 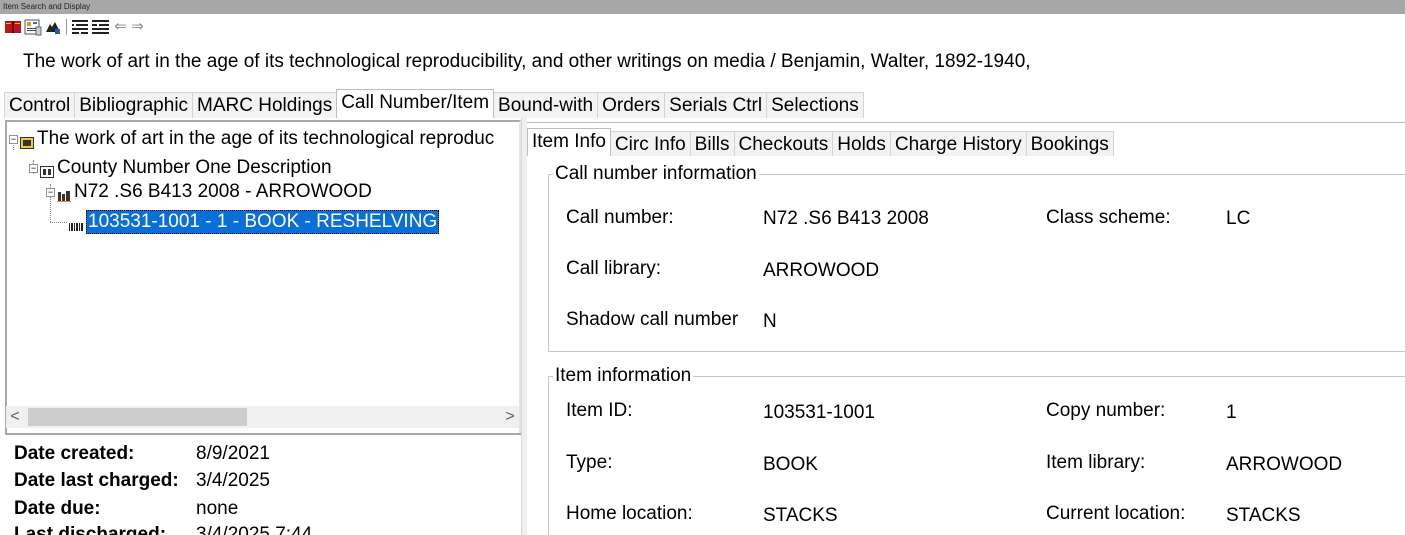 I want to click on tree-connector, so click(x=58, y=222).